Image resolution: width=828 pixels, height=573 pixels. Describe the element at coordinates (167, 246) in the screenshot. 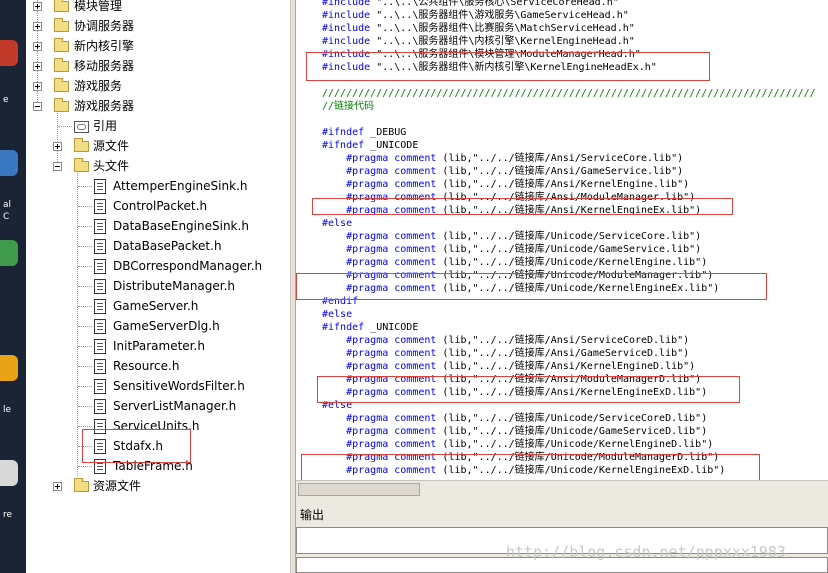

I see `tree-item-label: DataBasePacket.h` at that location.